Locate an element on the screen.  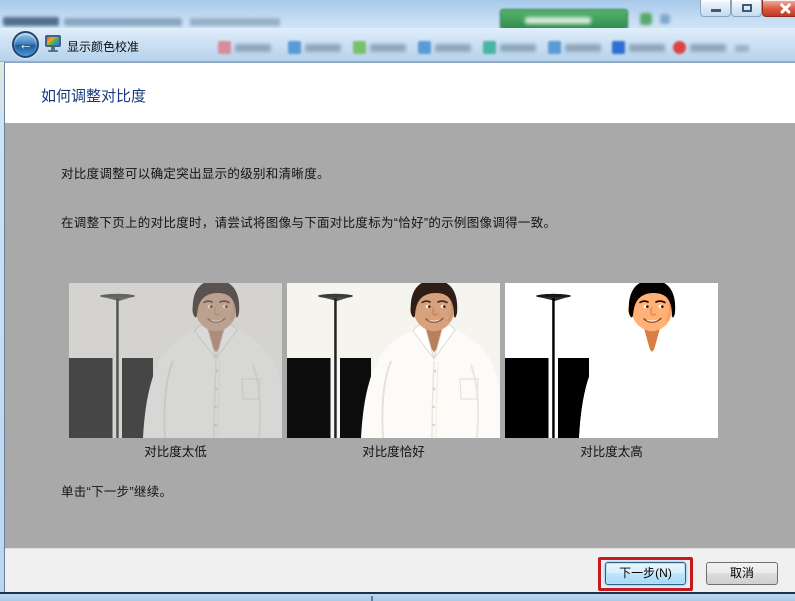
back-button: ← is located at coordinates (25, 44).